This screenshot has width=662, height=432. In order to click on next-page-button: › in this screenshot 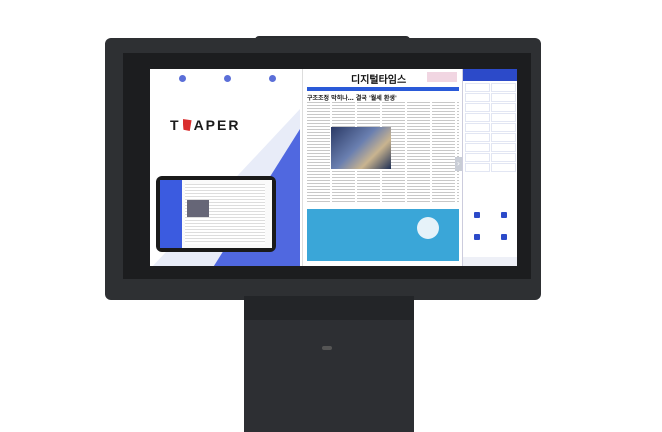, I will do `click(458, 164)`.